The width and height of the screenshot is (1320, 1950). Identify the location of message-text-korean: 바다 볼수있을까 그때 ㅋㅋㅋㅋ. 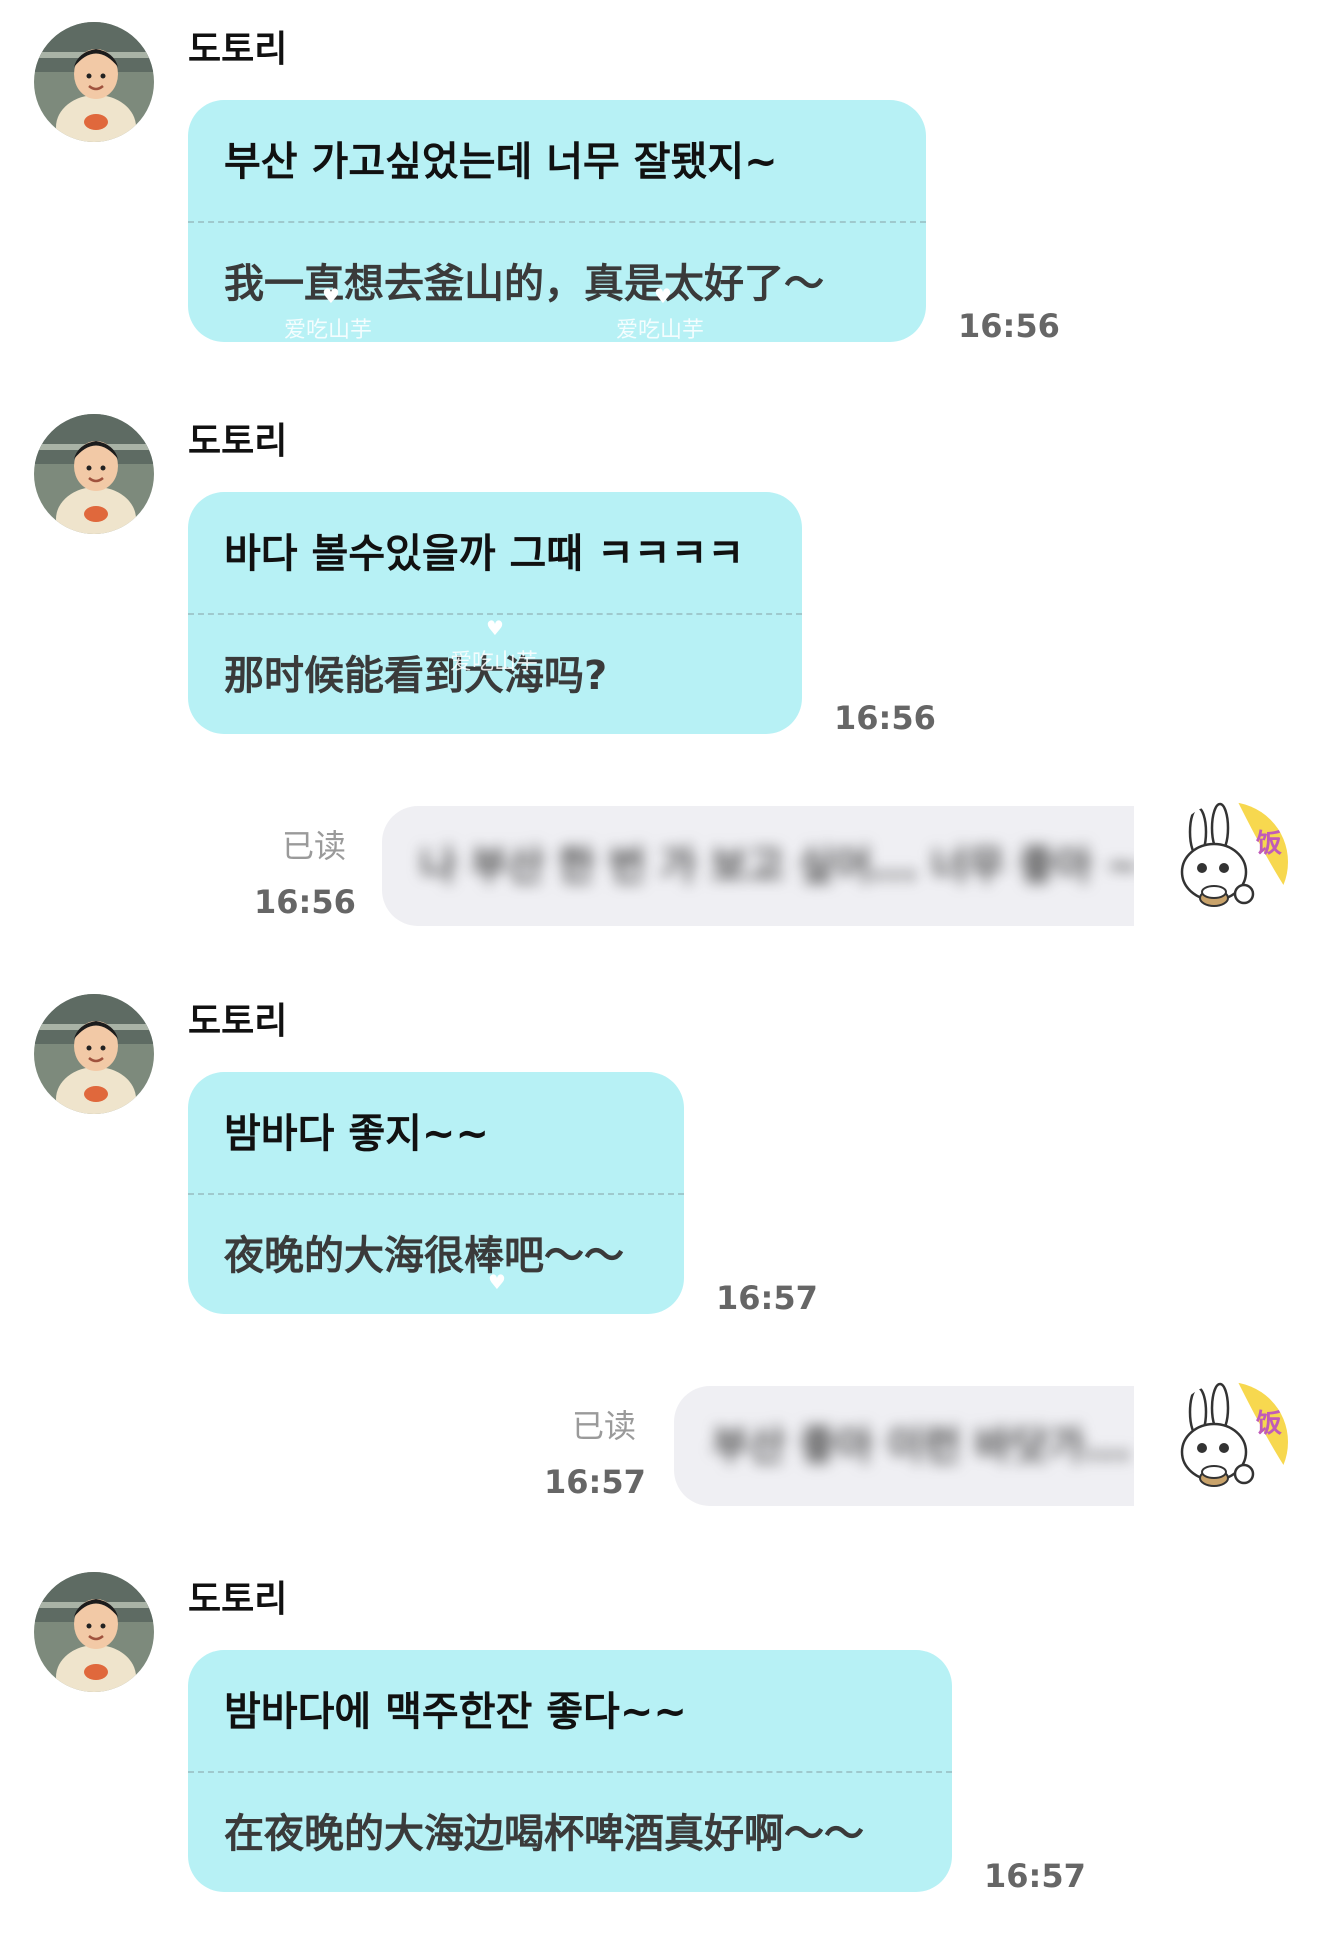
(484, 554).